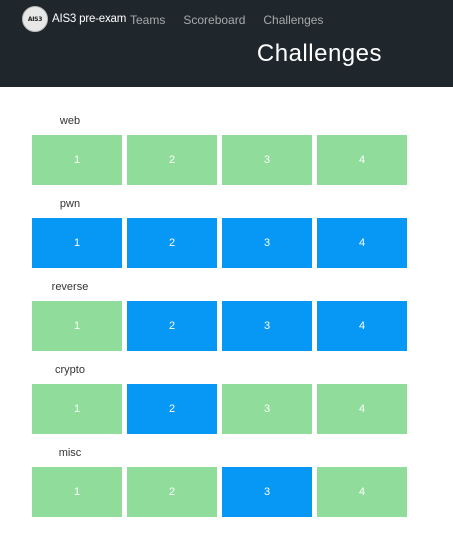 This screenshot has width=453, height=552. Describe the element at coordinates (293, 20) in the screenshot. I see `nav-link-challenges: Challenges` at that location.